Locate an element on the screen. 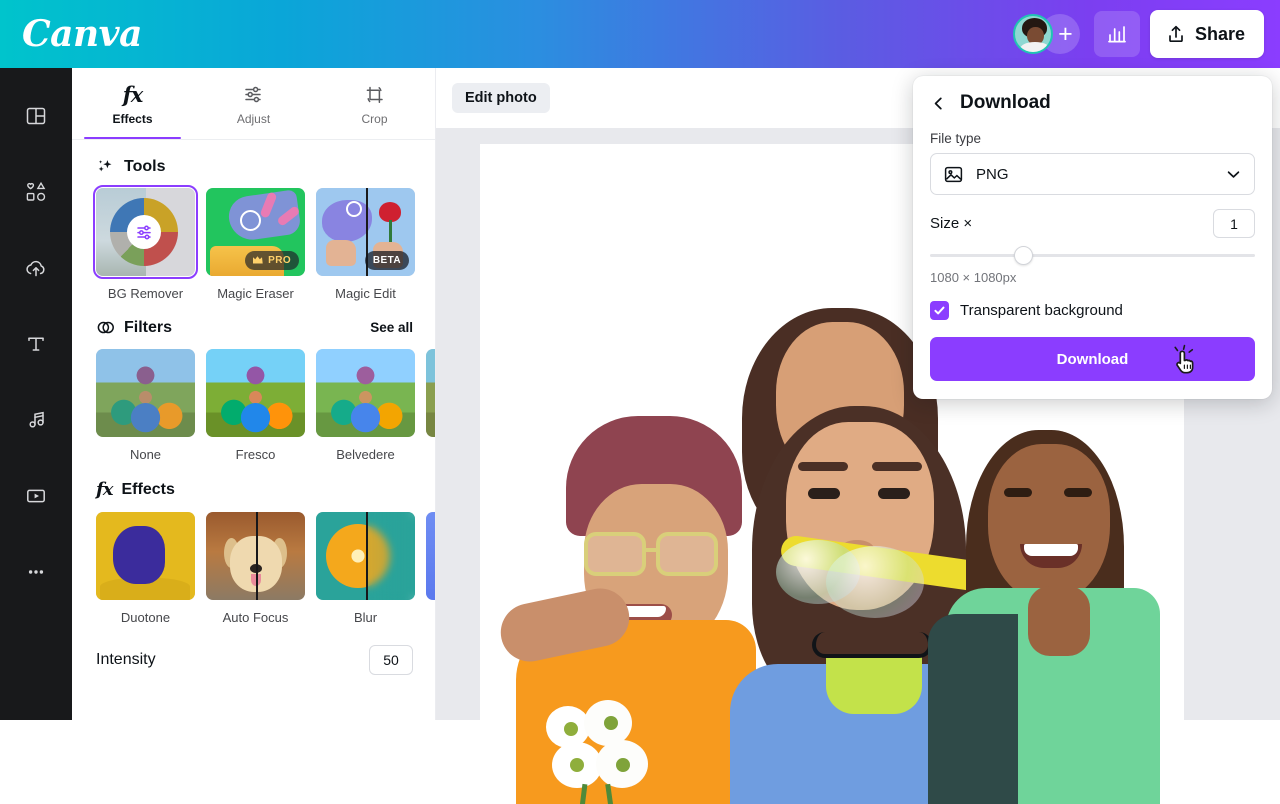 This screenshot has height=804, width=1280. person-right-face is located at coordinates (1049, 523).